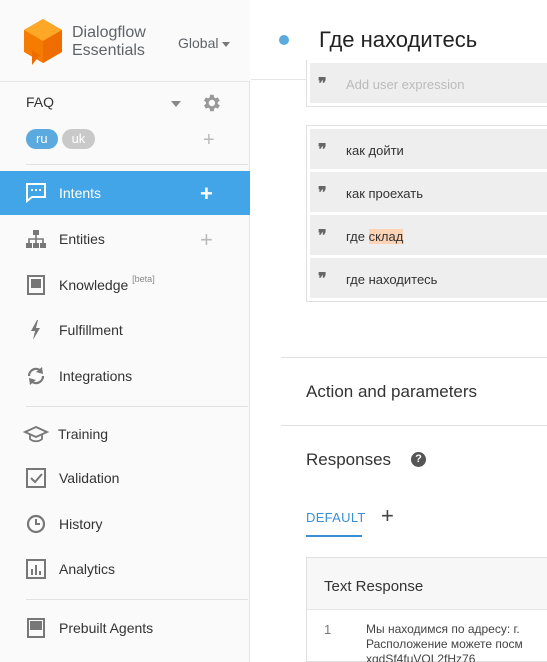 Image resolution: width=547 pixels, height=662 pixels. What do you see at coordinates (36, 376) in the screenshot?
I see `sync-icon` at bounding box center [36, 376].